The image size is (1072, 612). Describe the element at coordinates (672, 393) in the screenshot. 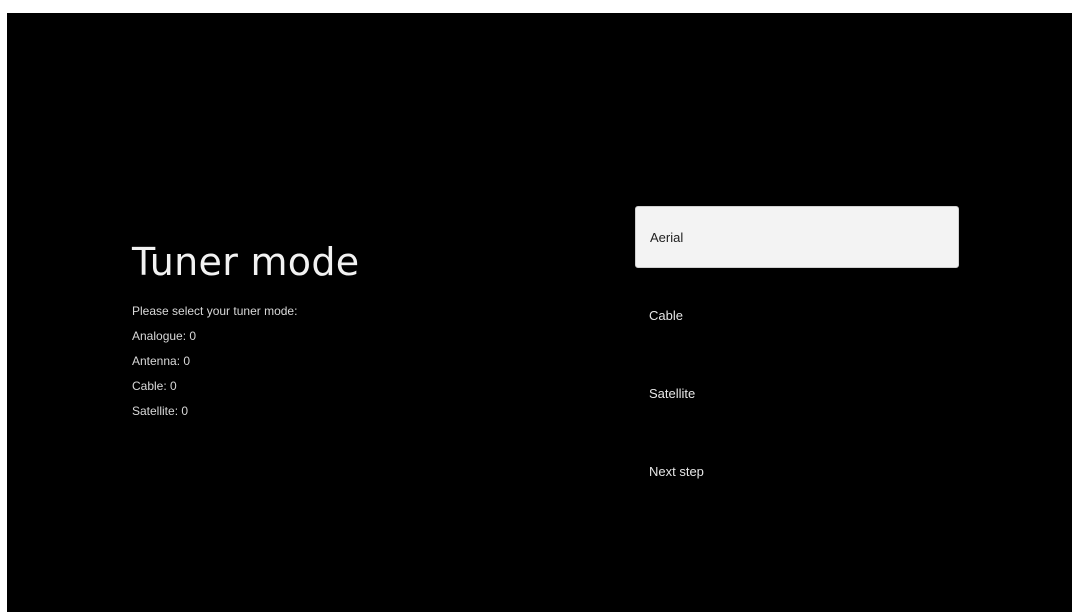

I see `option-satellite-label: Satellite` at that location.